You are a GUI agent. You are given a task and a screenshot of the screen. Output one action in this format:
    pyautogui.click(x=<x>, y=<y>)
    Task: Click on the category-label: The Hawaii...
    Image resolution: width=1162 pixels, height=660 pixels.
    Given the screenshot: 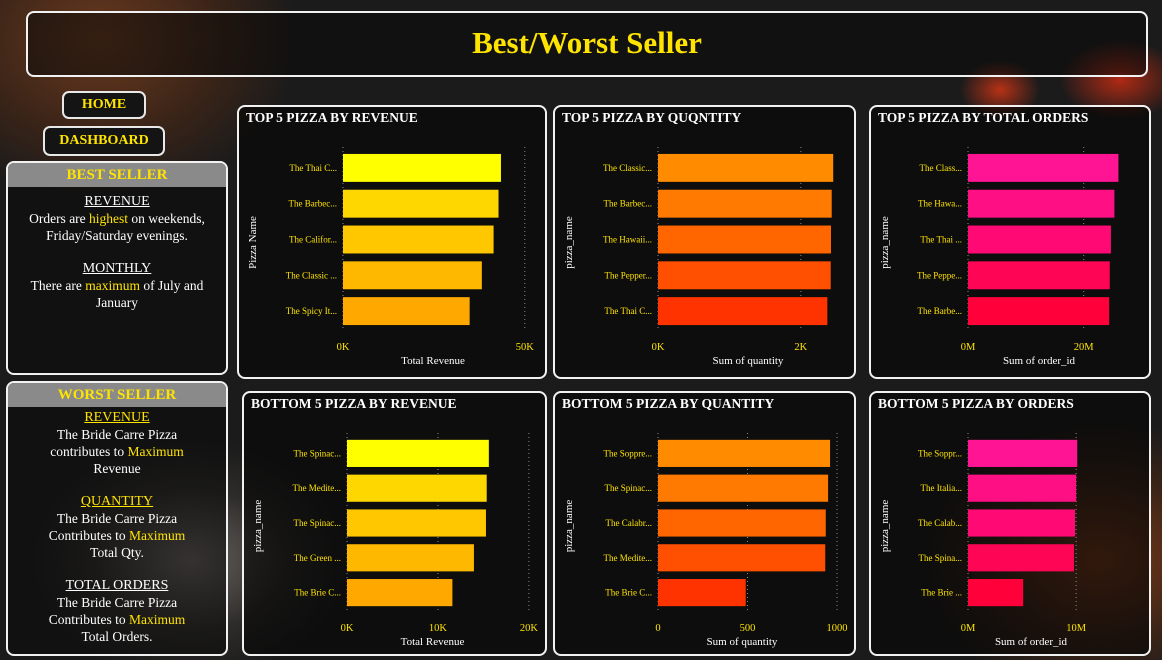 What is the action you would take?
    pyautogui.click(x=627, y=240)
    